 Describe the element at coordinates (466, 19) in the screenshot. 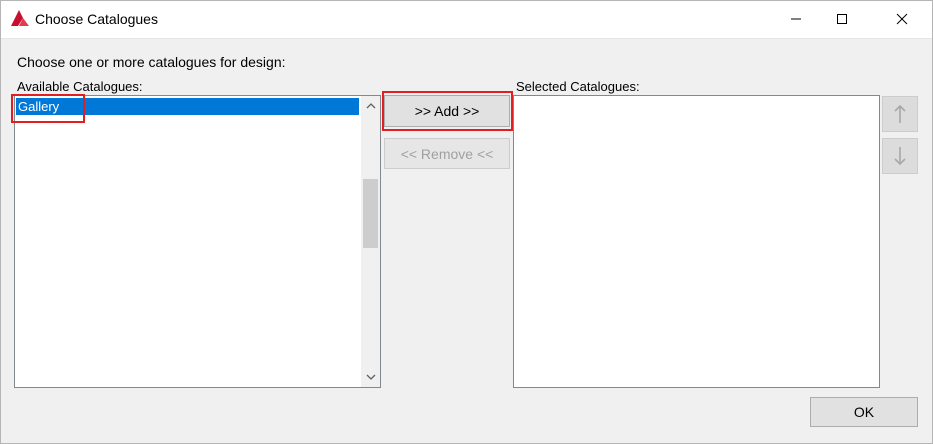

I see `title-bar: Choose Catalogues` at that location.